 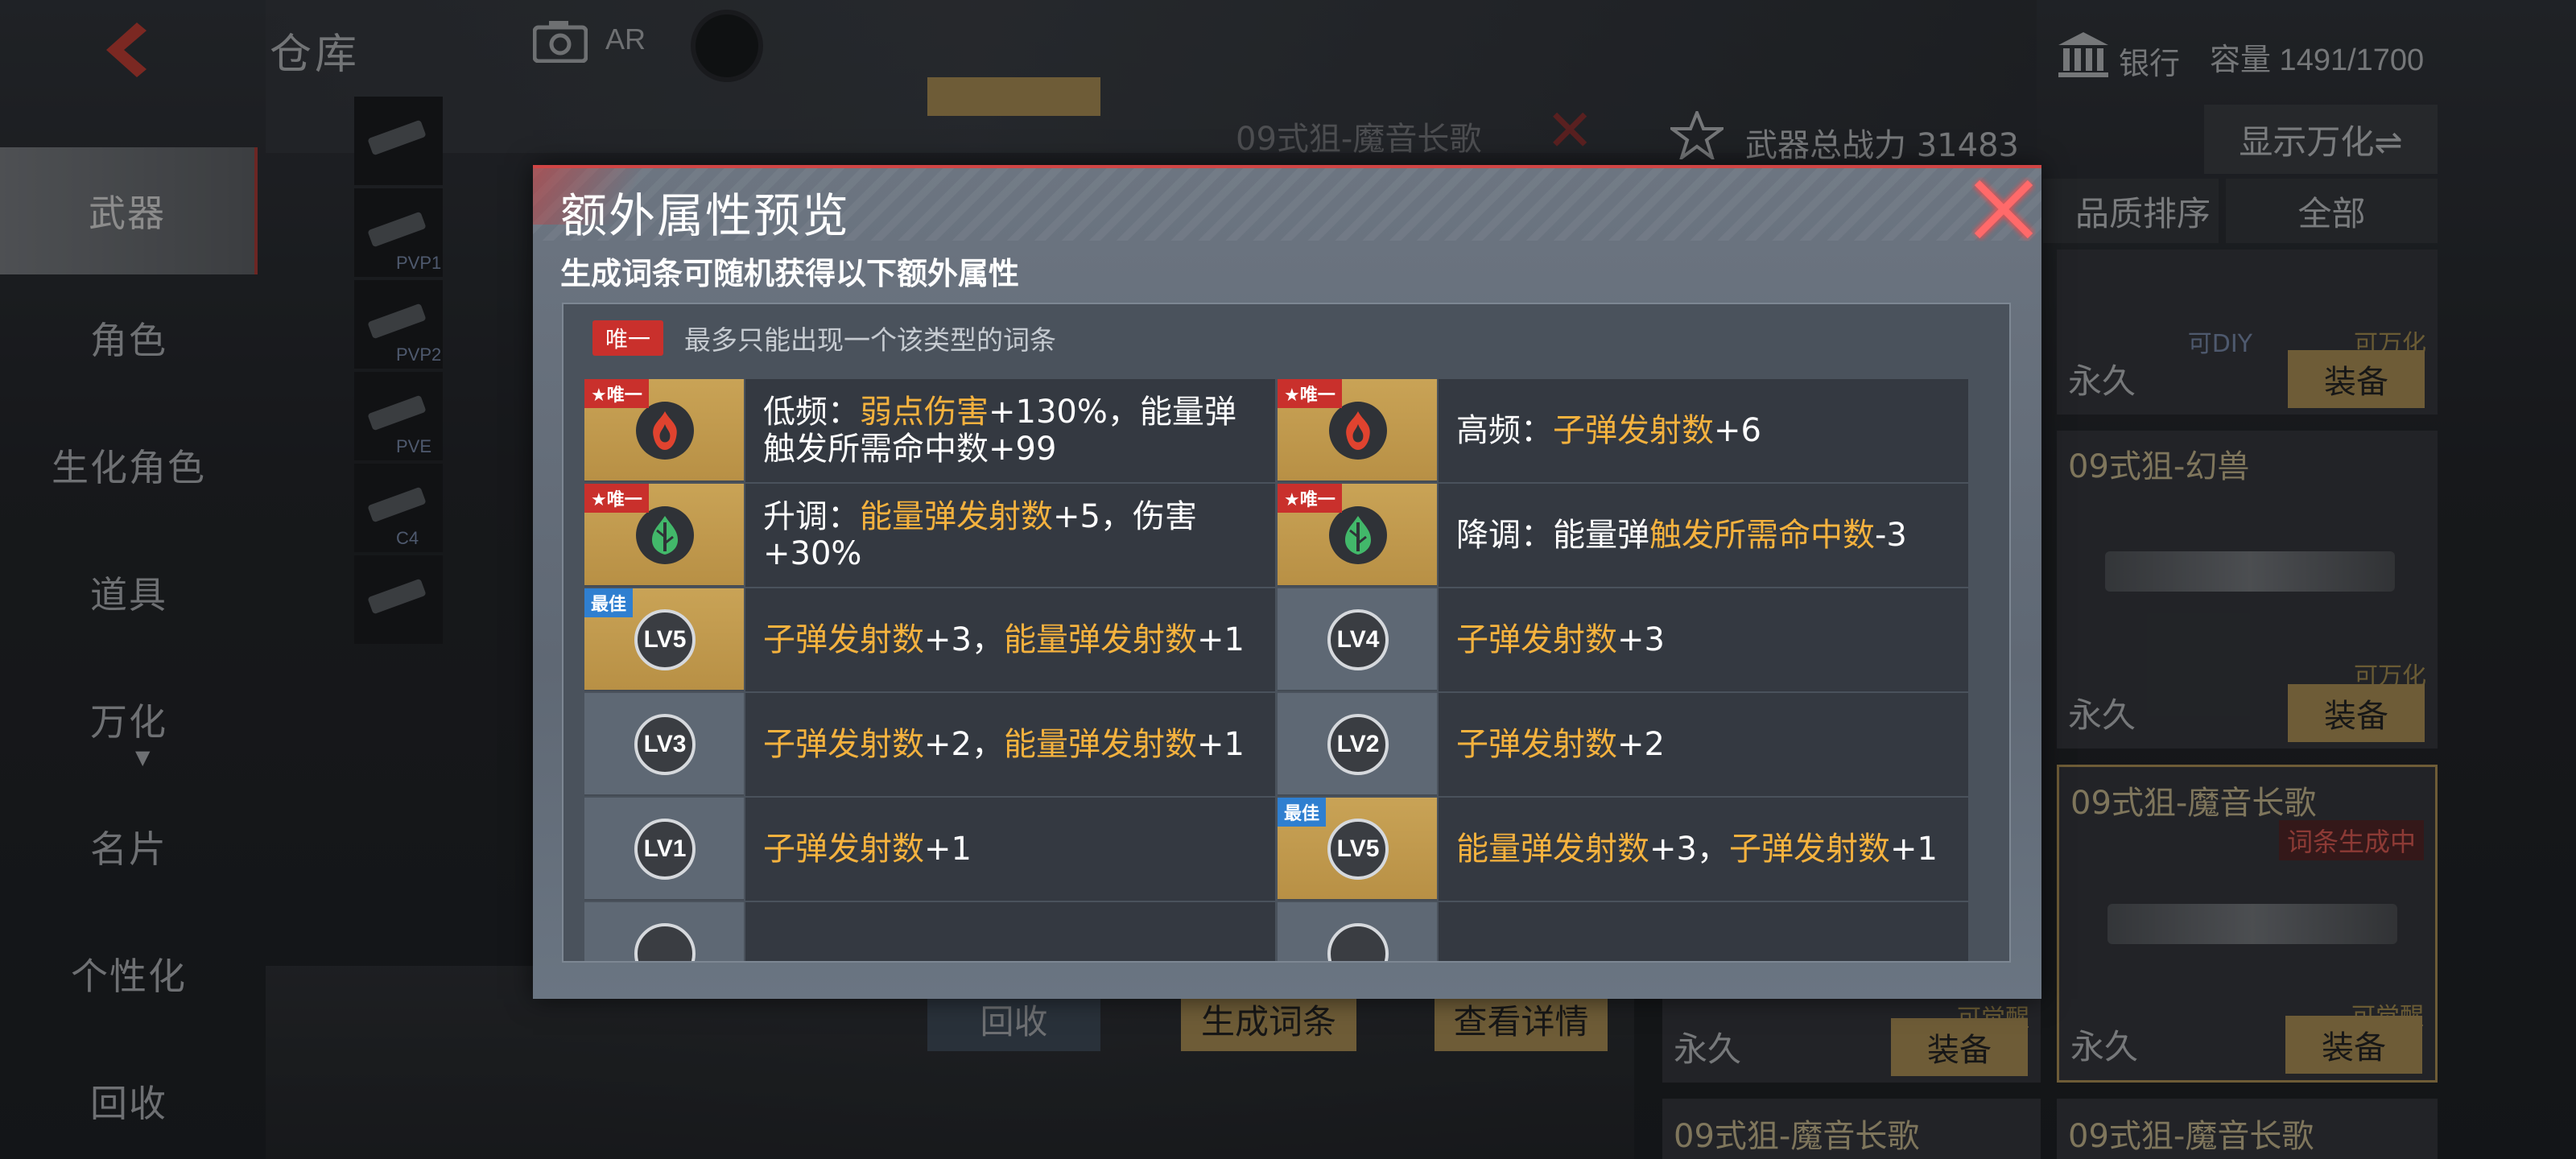 I want to click on highlighted-stat: 触发所需命中数, so click(x=1762, y=535).